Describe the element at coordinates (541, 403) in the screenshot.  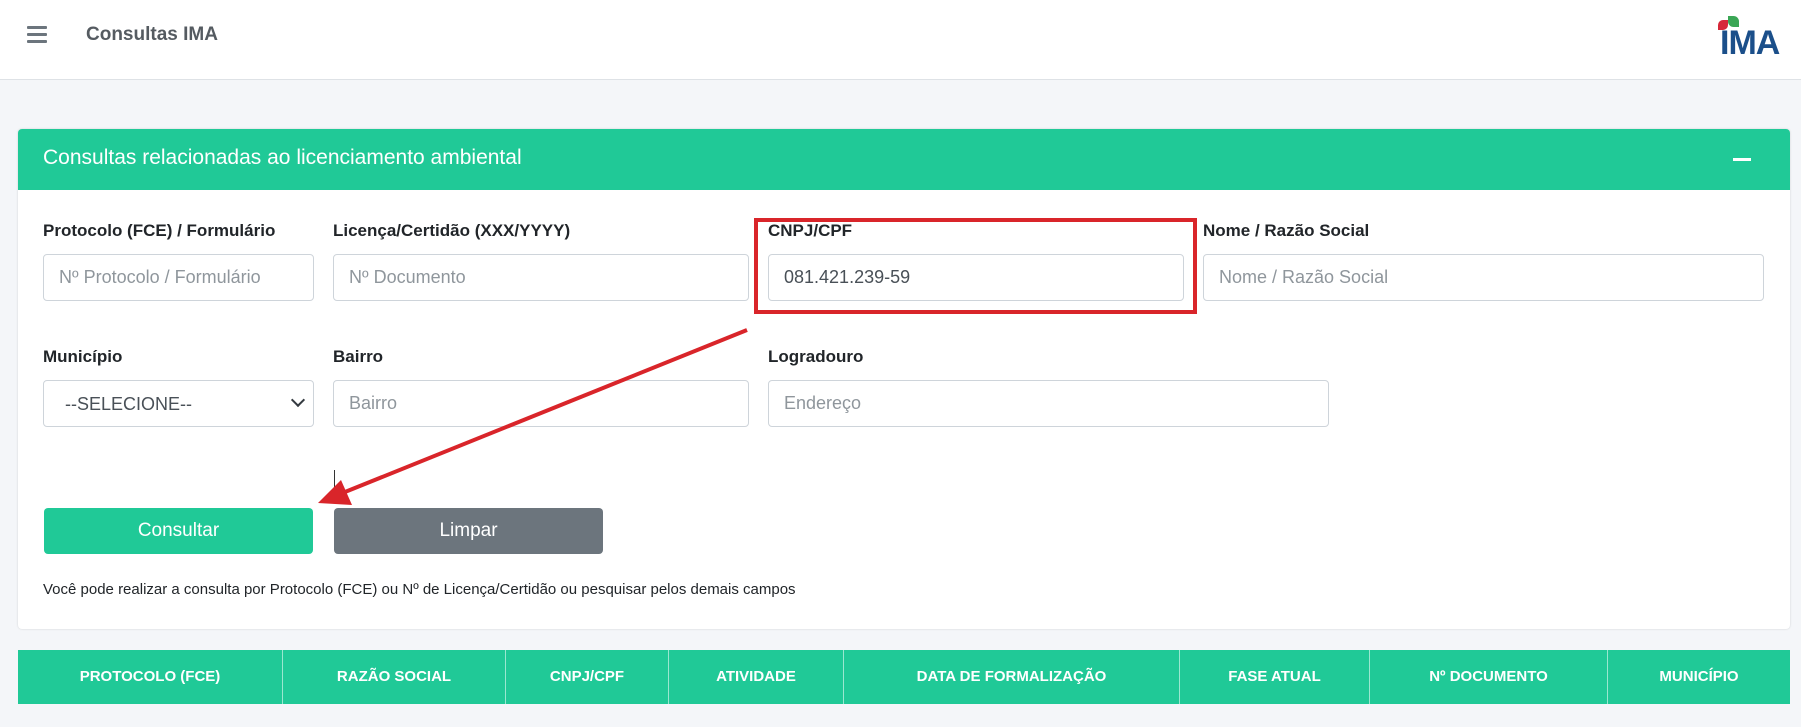
I see `bairro-input` at that location.